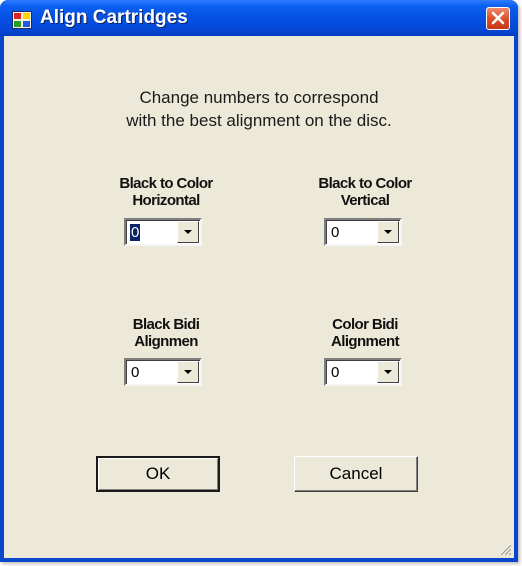 This screenshot has height=566, width=522. What do you see at coordinates (365, 341) in the screenshot?
I see `label-line-2: Alignment` at bounding box center [365, 341].